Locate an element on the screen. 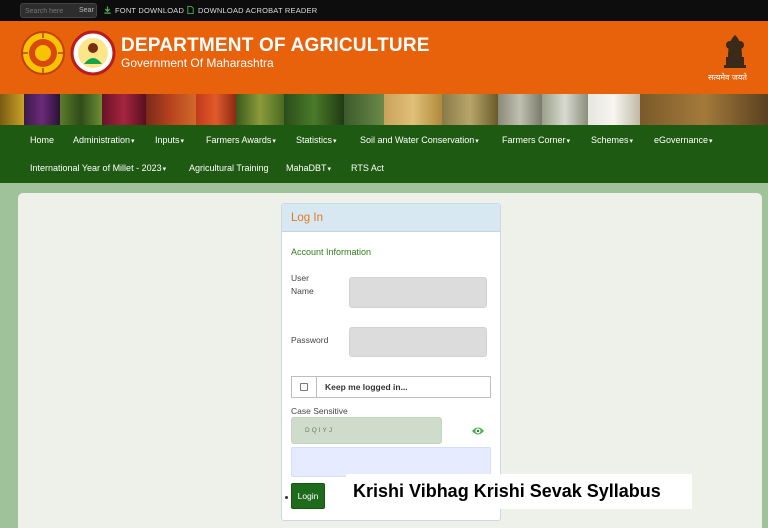 Image resolution: width=768 pixels, height=528 pixels. username-field-box is located at coordinates (418, 292).